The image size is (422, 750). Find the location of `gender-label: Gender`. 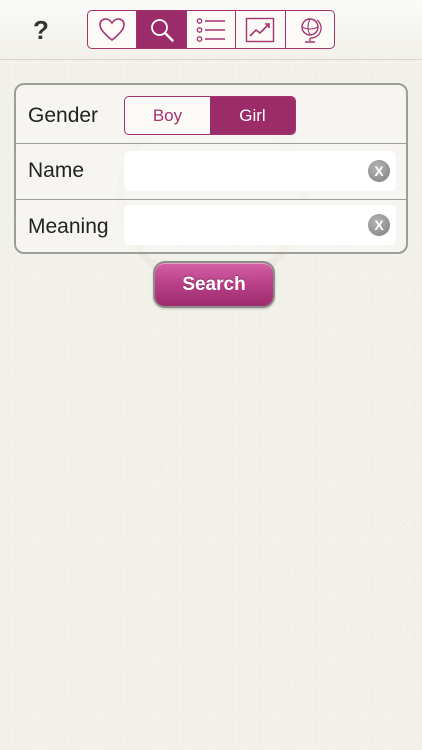

gender-label: Gender is located at coordinates (63, 115).